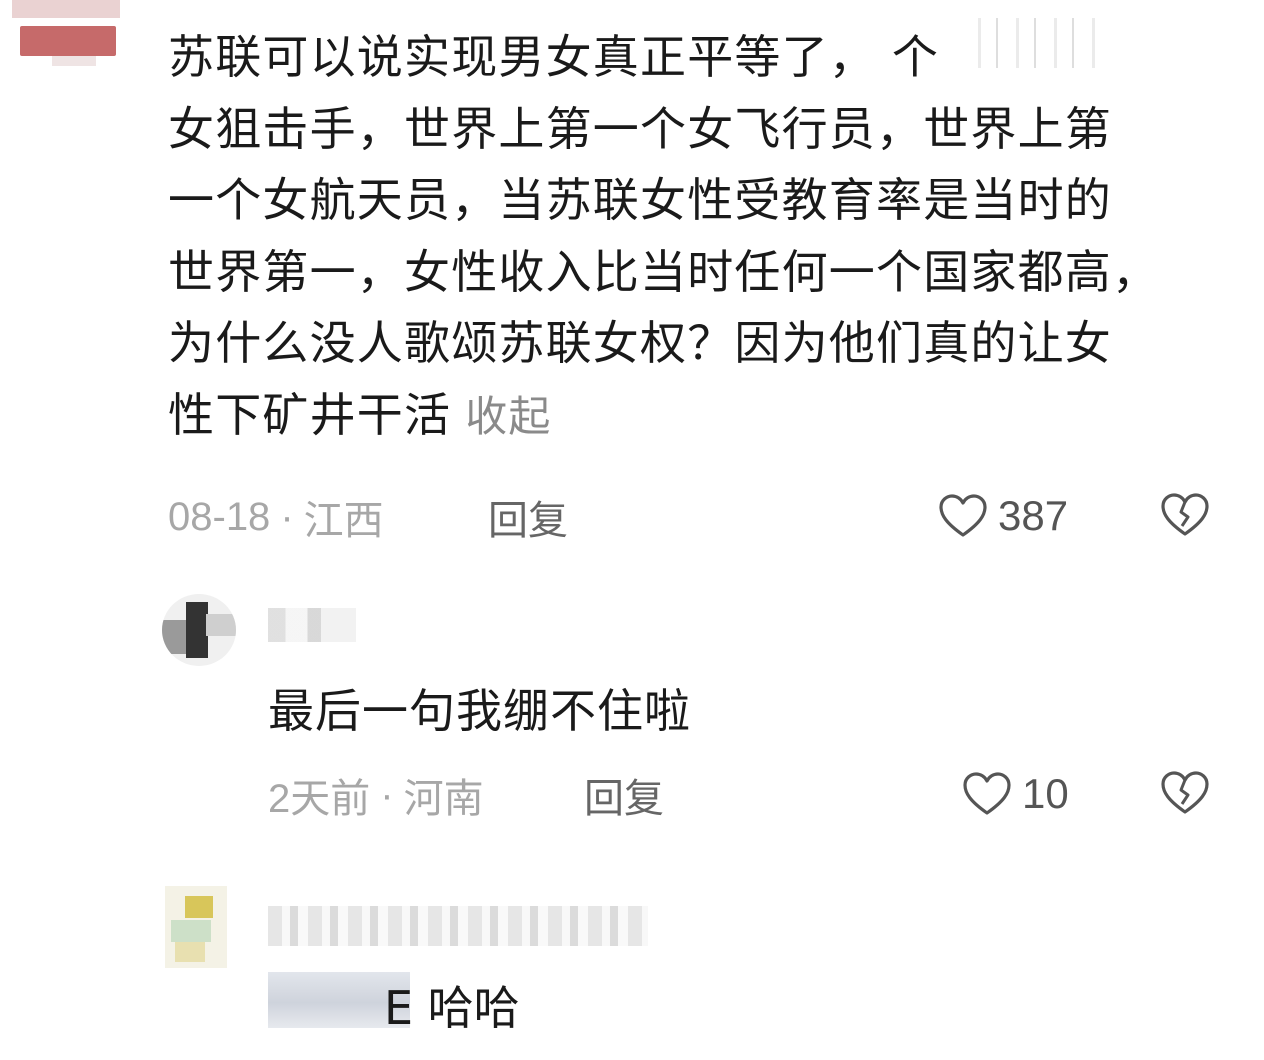  What do you see at coordinates (479, 711) in the screenshot?
I see `comment-text: 最后一句我绷不住啦` at bounding box center [479, 711].